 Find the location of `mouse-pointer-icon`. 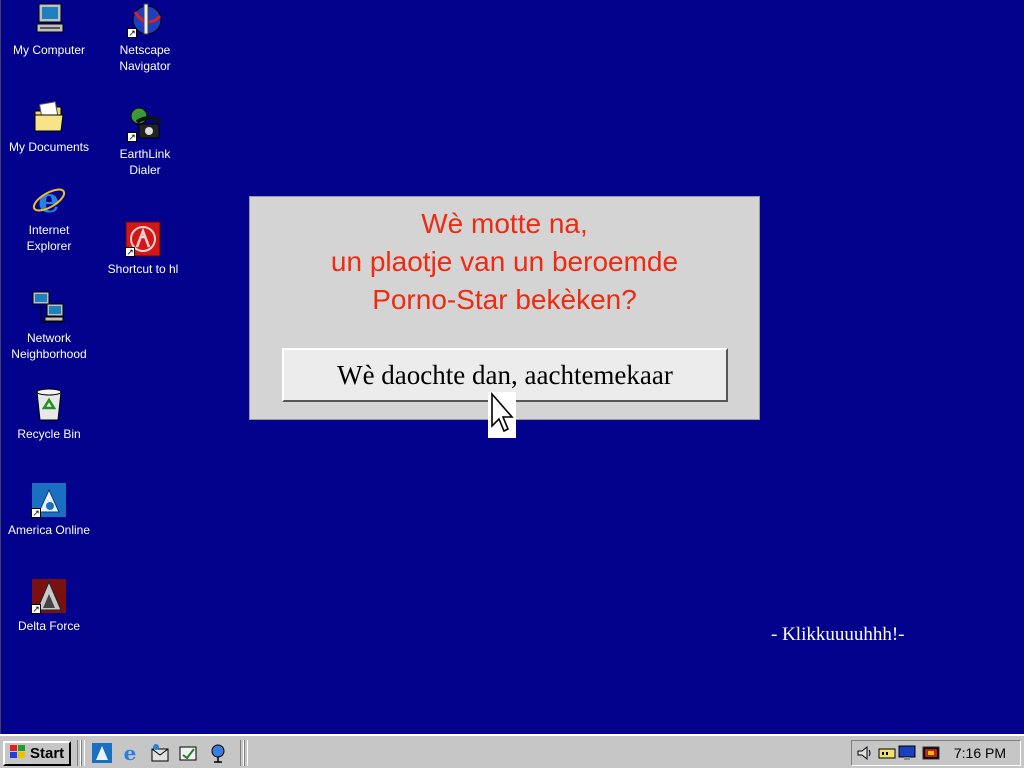

mouse-pointer-icon is located at coordinates (502, 414).